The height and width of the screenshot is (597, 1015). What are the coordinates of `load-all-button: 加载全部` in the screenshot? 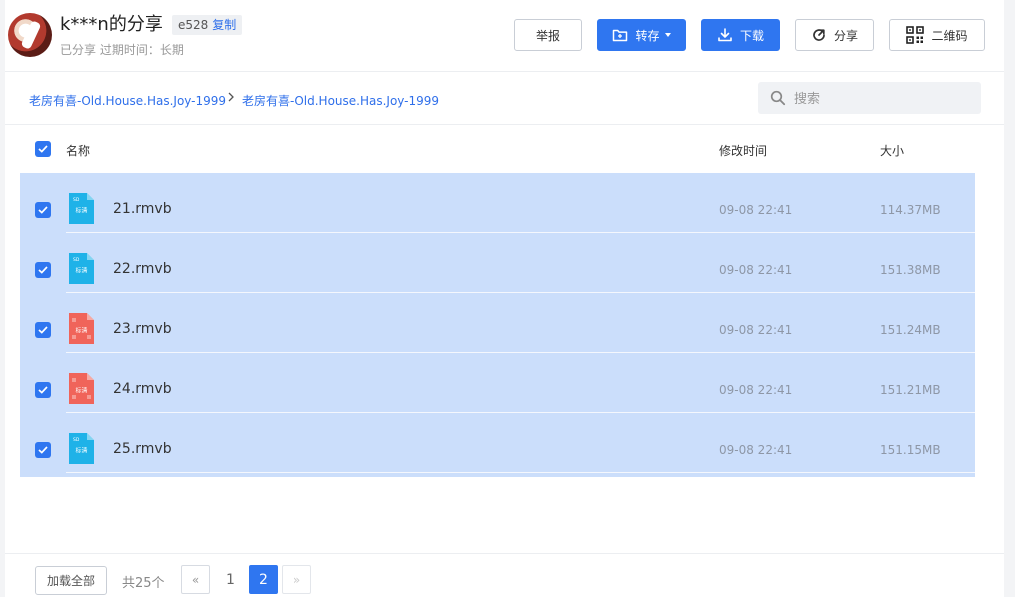 It's located at (71, 580).